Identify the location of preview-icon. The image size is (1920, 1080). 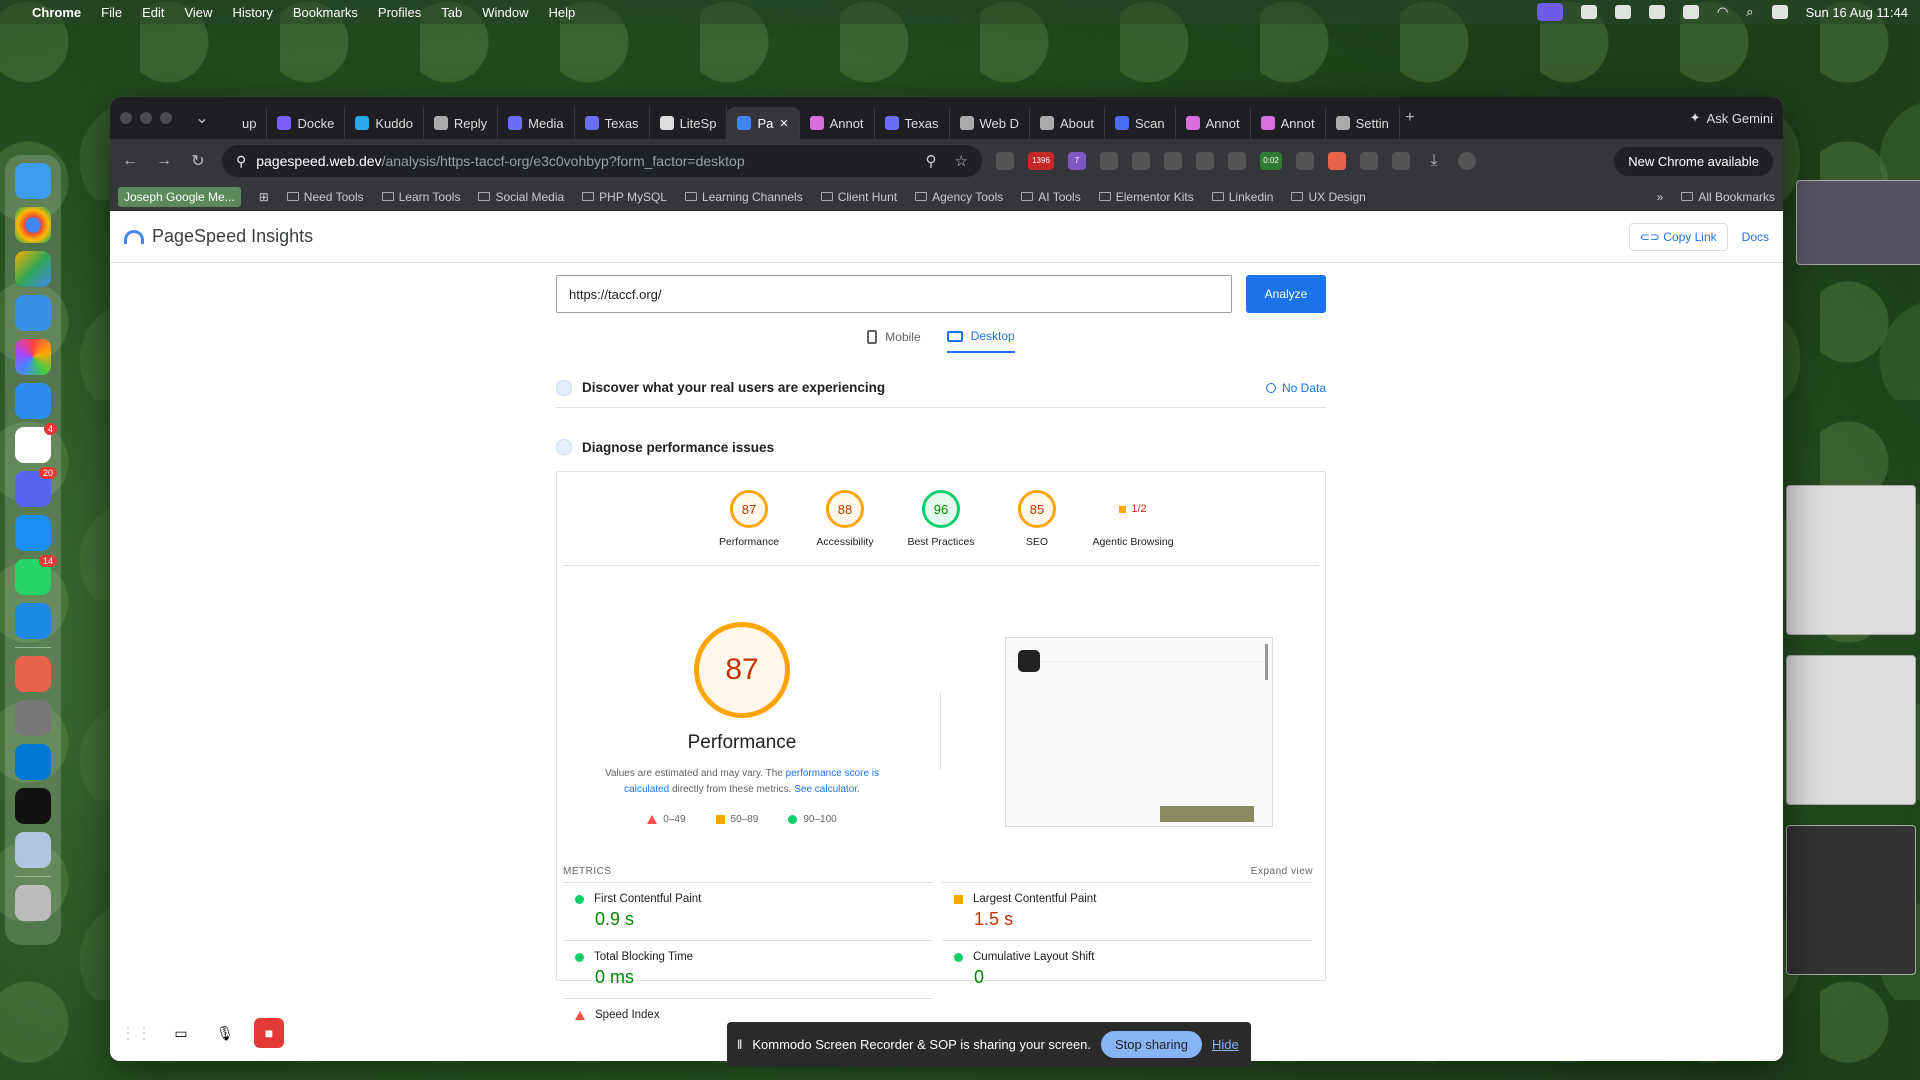
(33, 850).